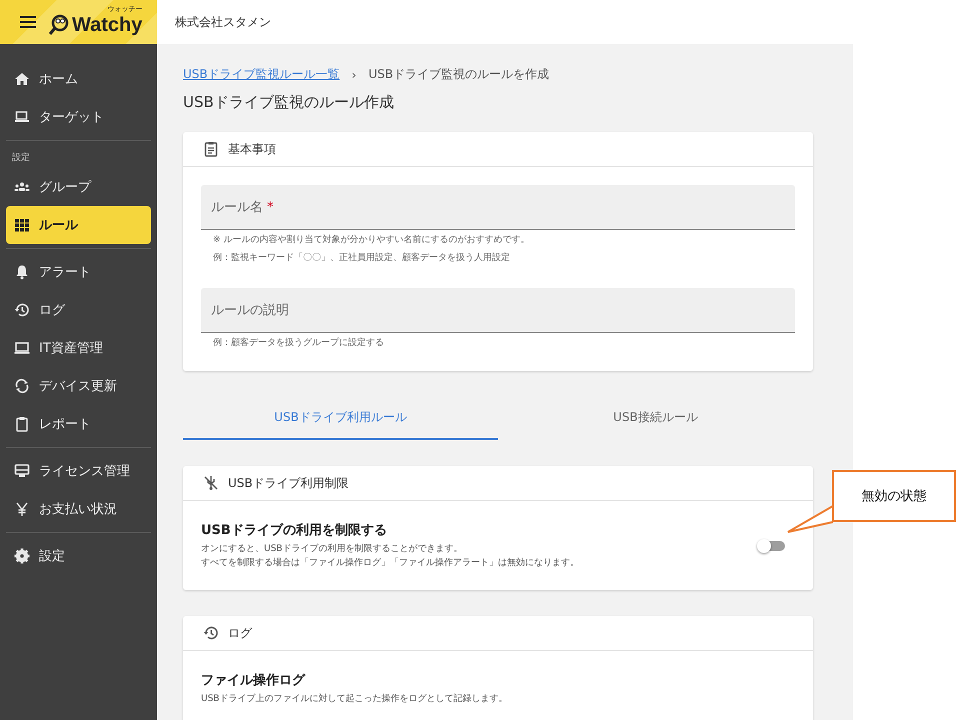  What do you see at coordinates (22, 272) in the screenshot?
I see `bell-icon` at bounding box center [22, 272].